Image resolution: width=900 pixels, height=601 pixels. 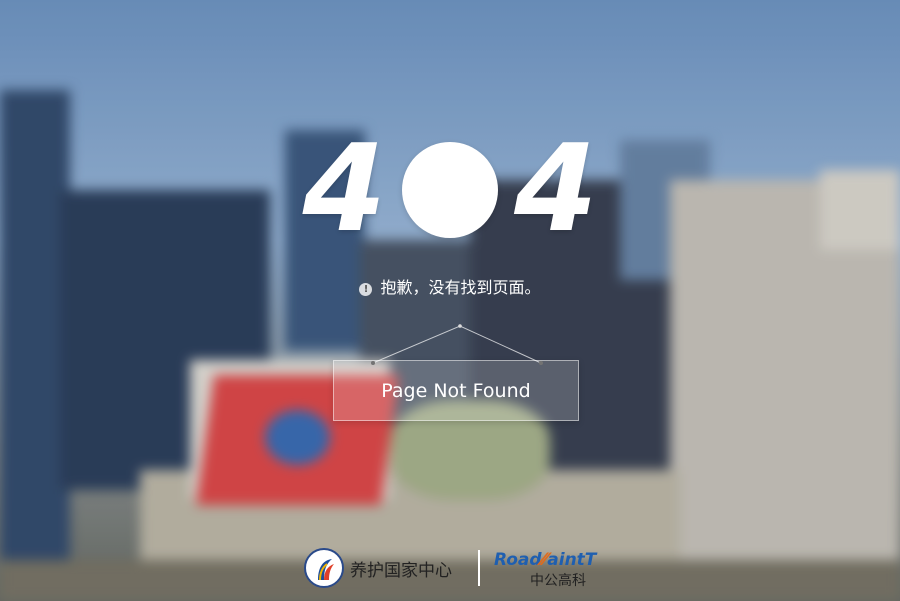 What do you see at coordinates (566, 560) in the screenshot?
I see `brand-text-aint: aint` at bounding box center [566, 560].